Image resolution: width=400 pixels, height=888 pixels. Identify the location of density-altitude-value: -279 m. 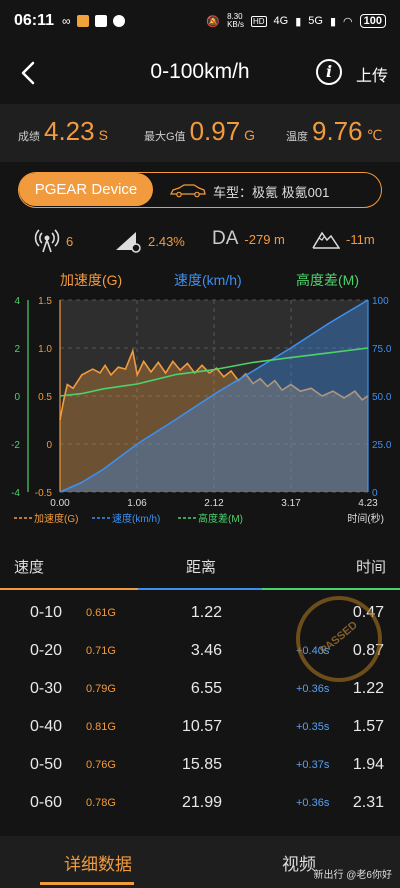
(264, 239).